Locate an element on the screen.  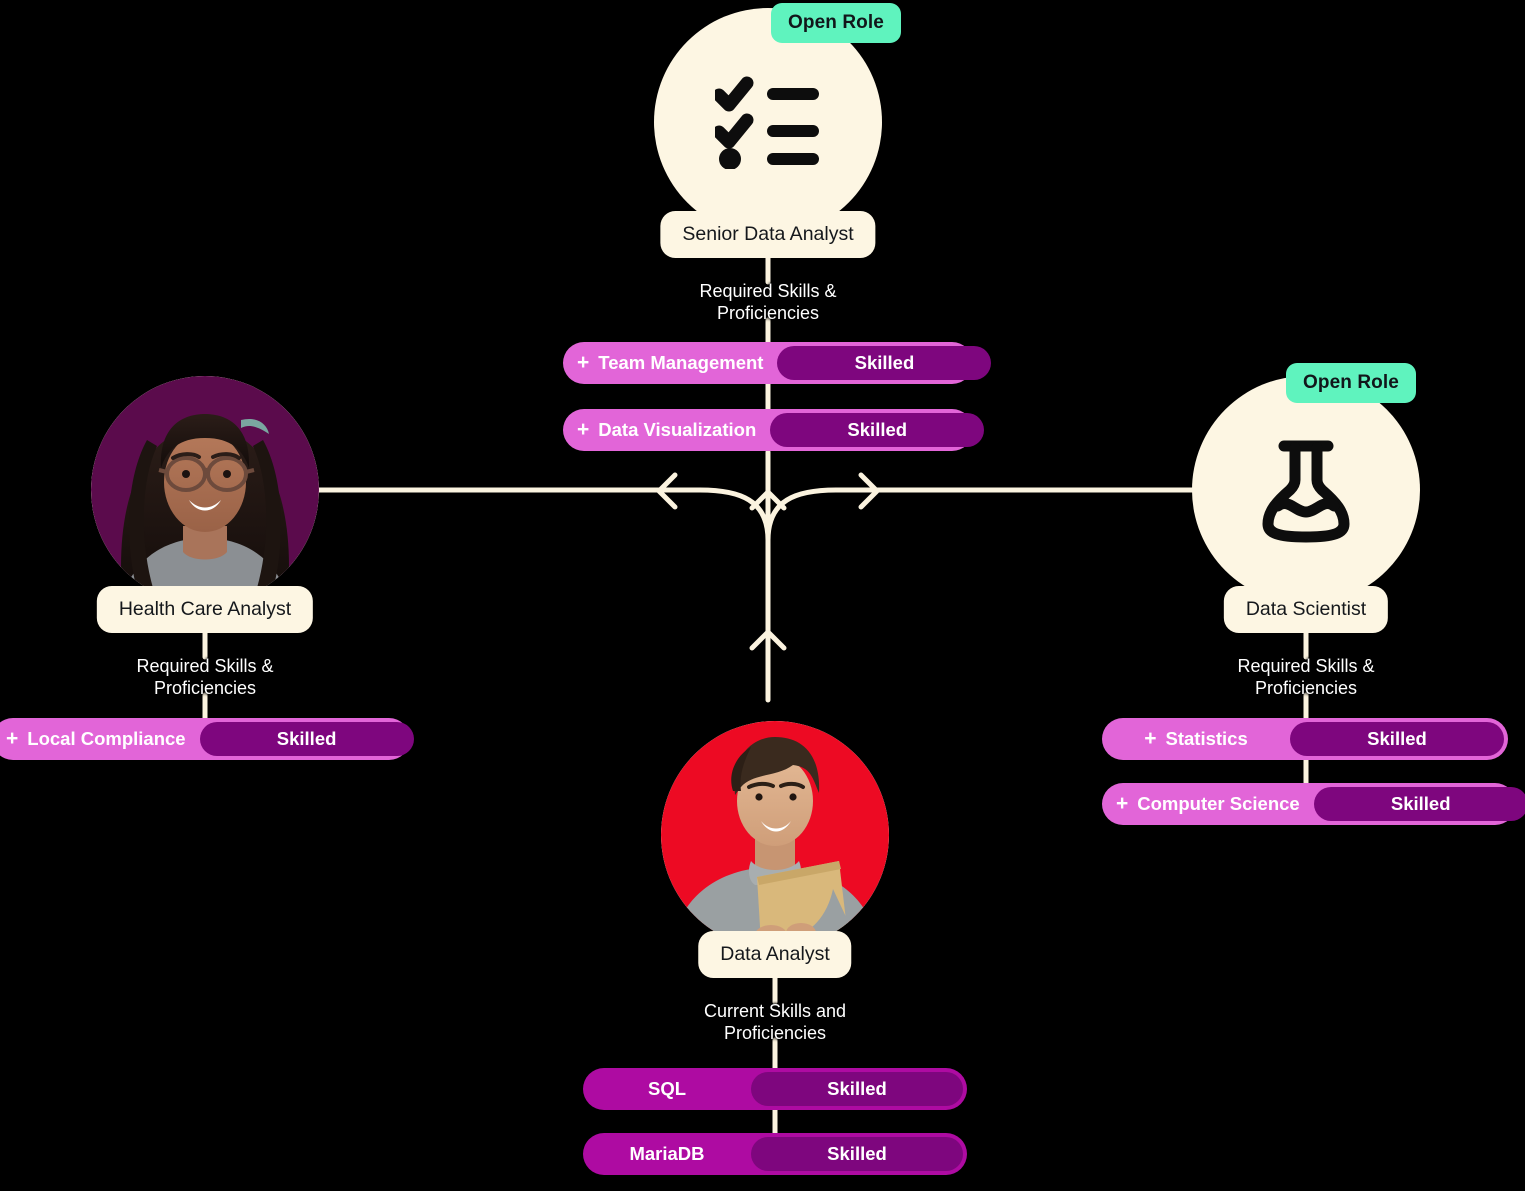
skill-pill-mariadb: MariaDB Skilled is located at coordinates (775, 1154).